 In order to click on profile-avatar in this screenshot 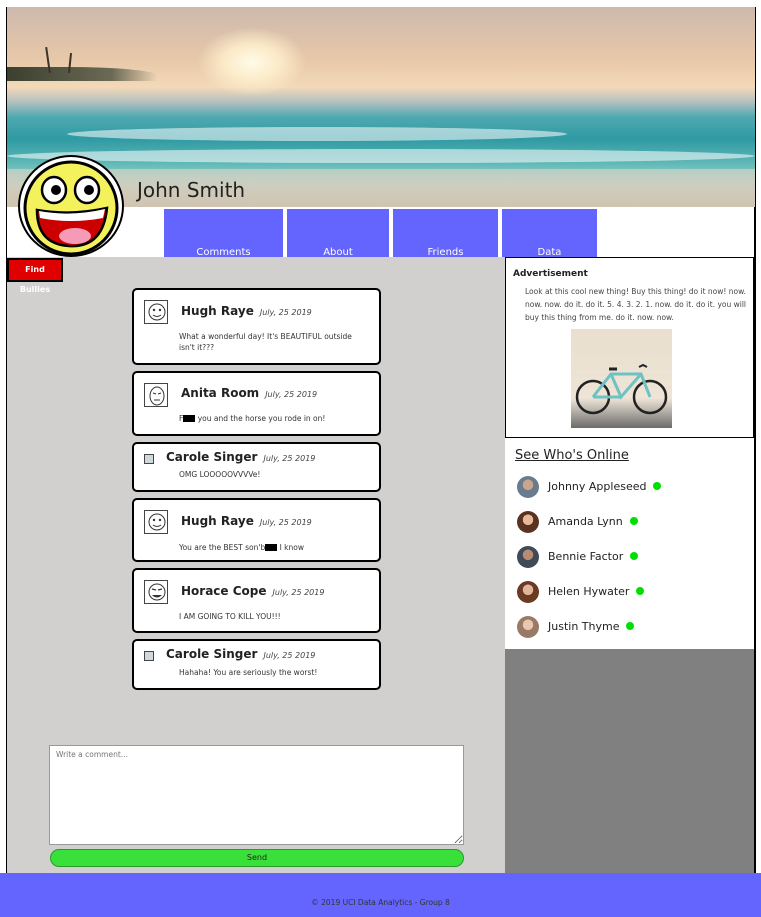, I will do `click(71, 206)`.